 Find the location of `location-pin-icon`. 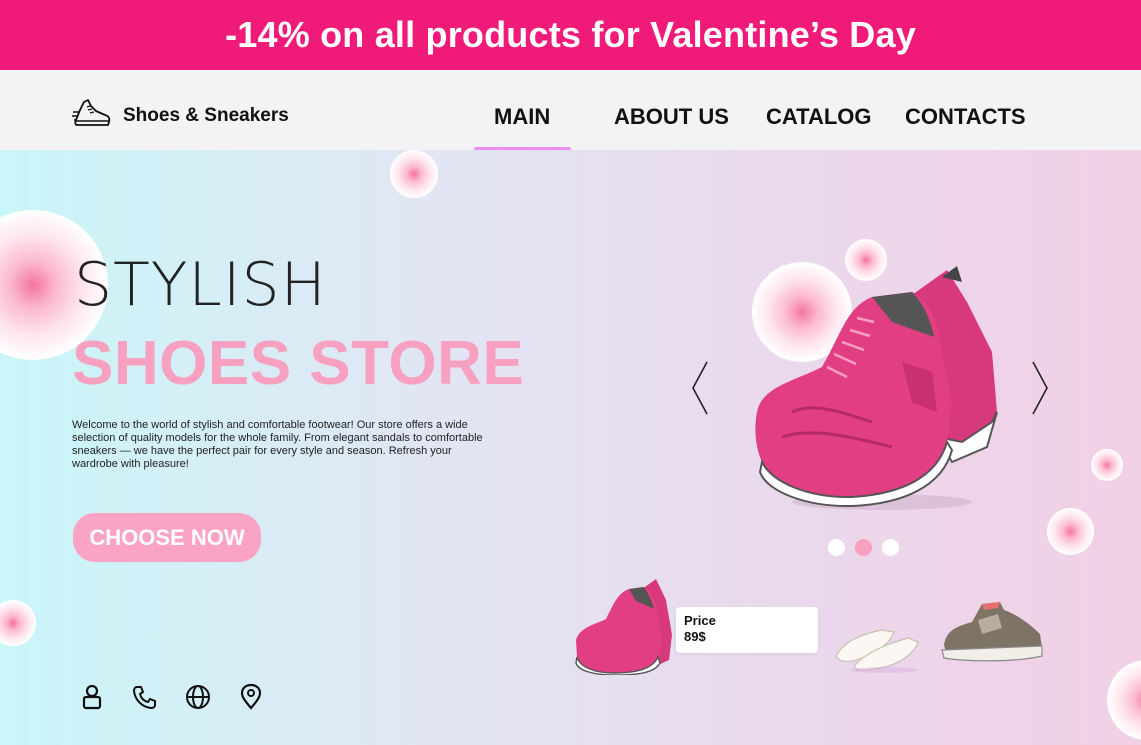

location-pin-icon is located at coordinates (251, 697).